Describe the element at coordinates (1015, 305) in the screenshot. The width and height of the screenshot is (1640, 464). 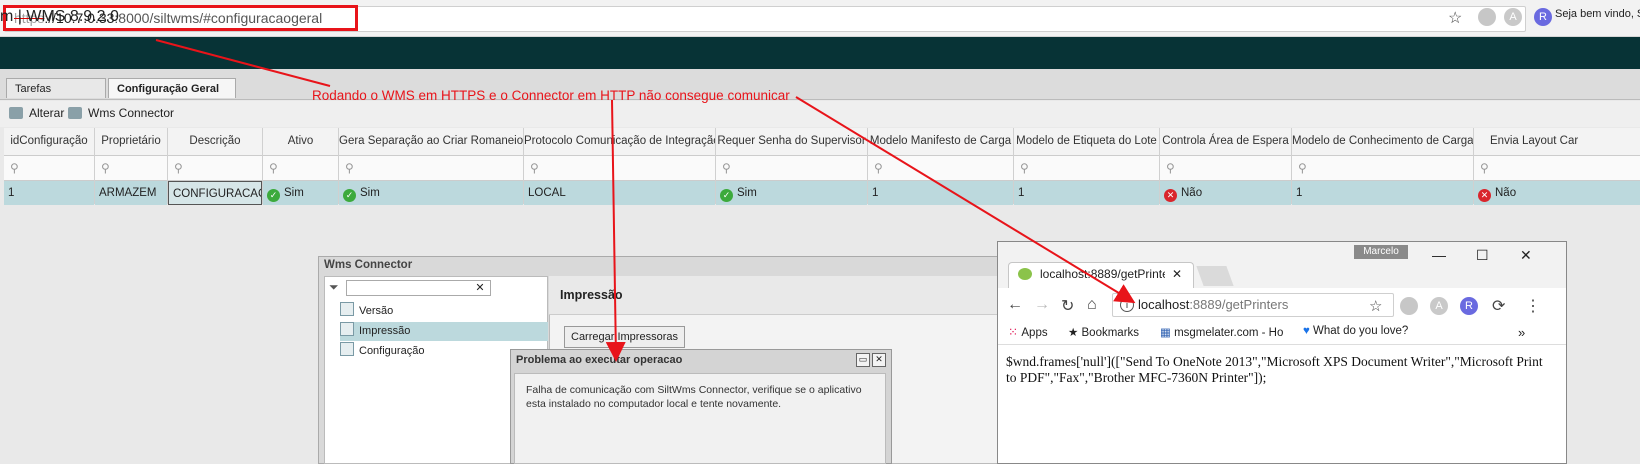
I see `back-icon: ←` at that location.